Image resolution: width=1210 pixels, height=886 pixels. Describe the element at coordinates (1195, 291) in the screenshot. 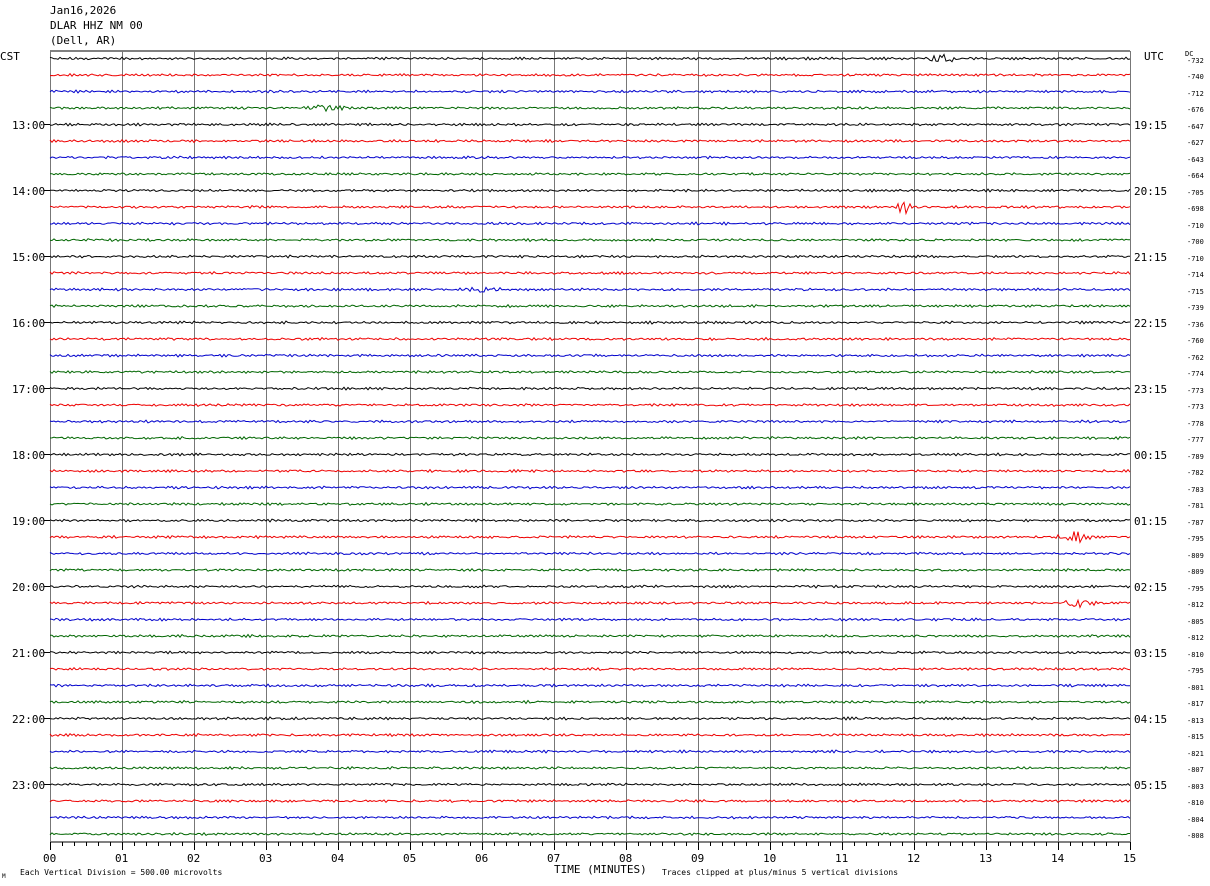

I see `dc-offset-label: -715` at that location.